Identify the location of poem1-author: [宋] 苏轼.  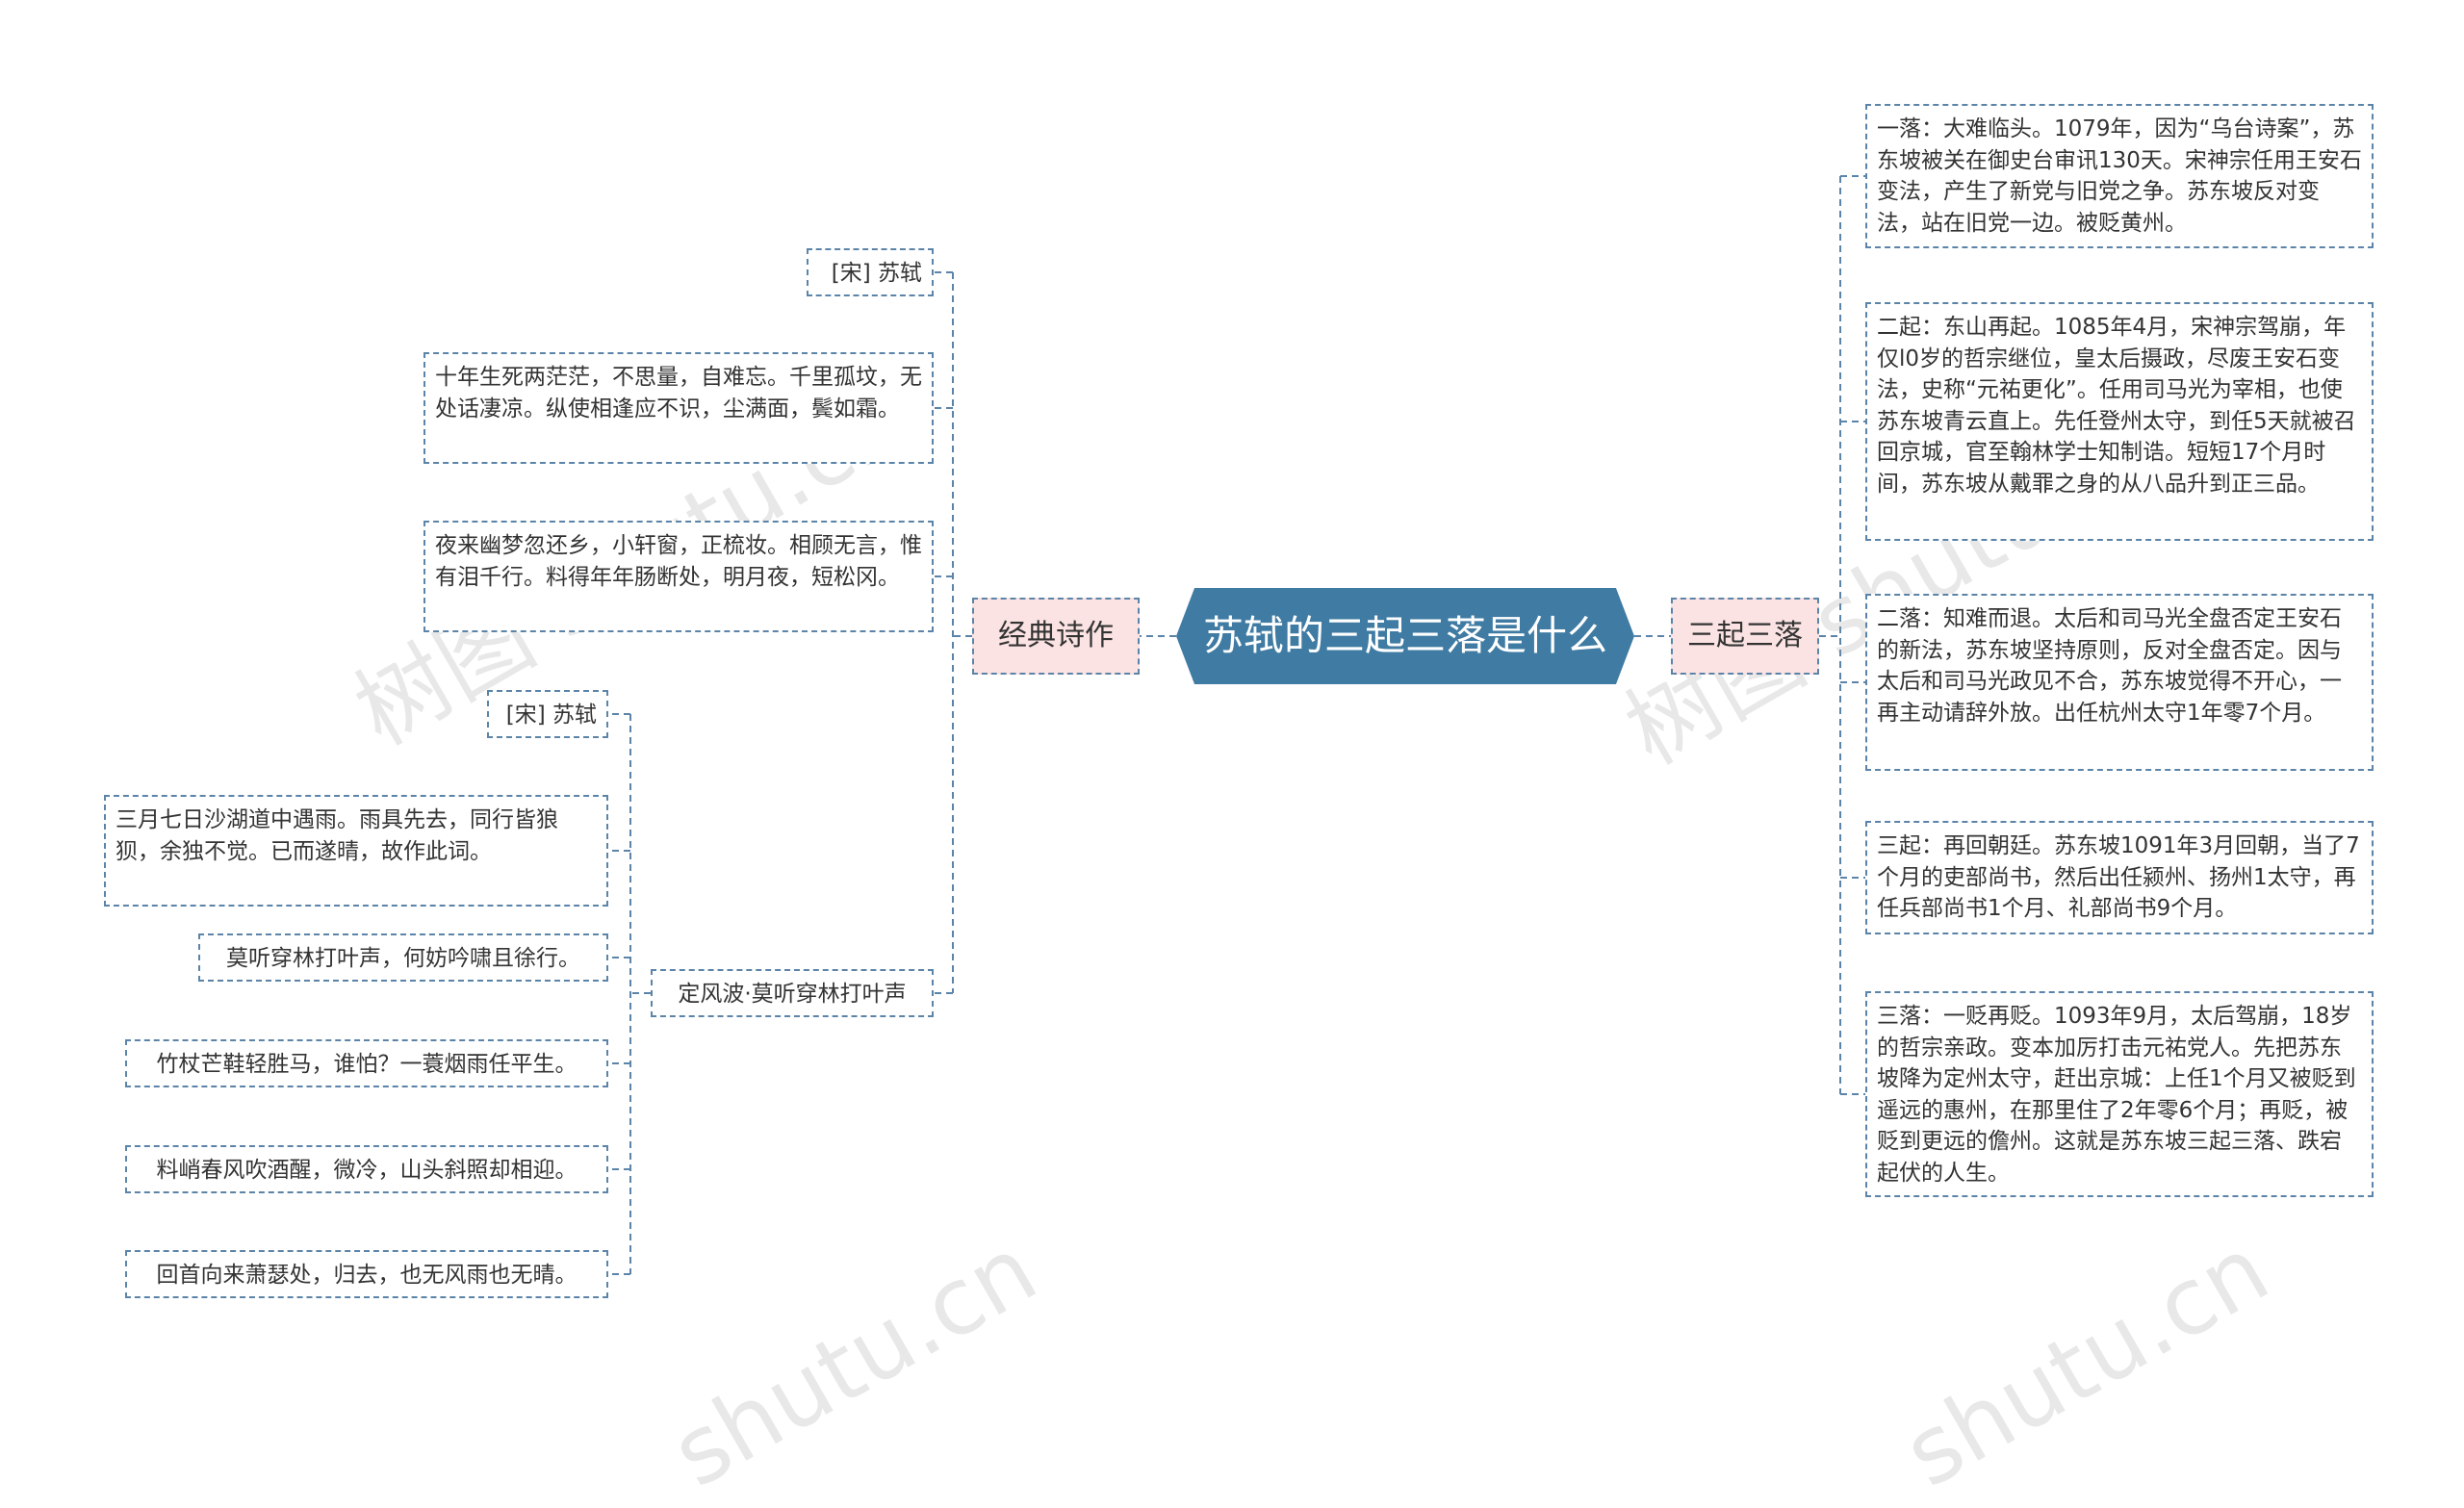
(870, 272).